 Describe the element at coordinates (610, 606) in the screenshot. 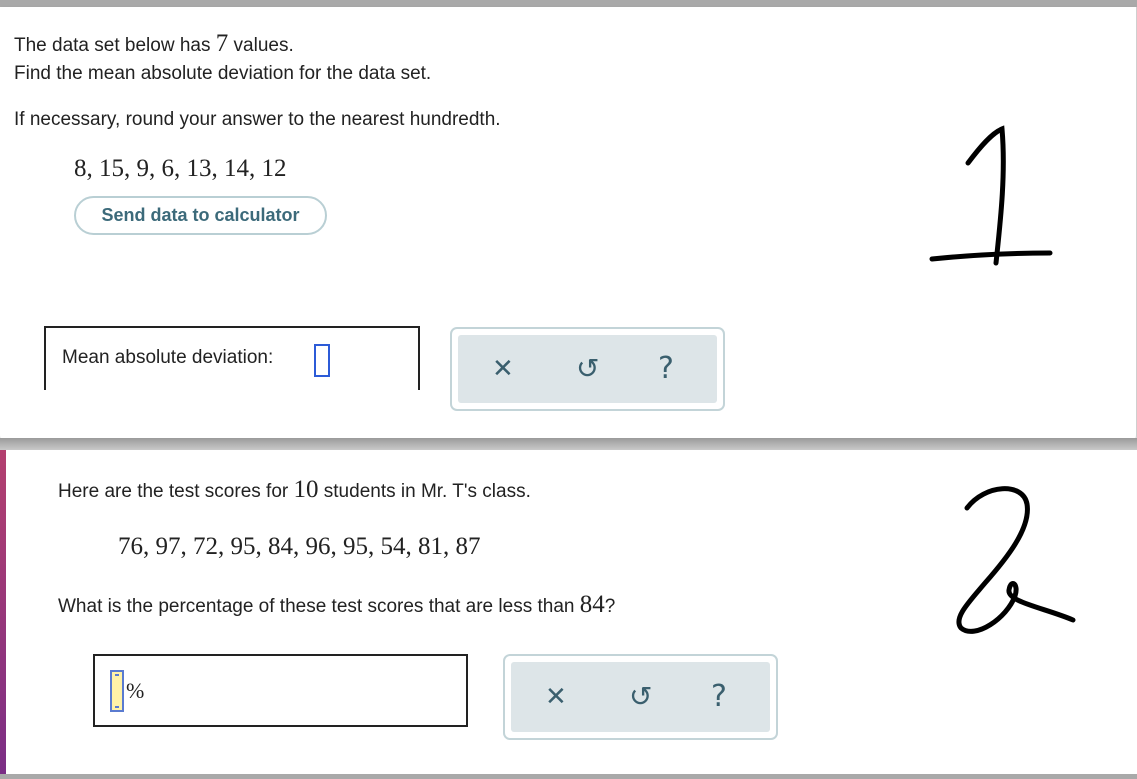

I see `question-text-suffix: ?` at that location.